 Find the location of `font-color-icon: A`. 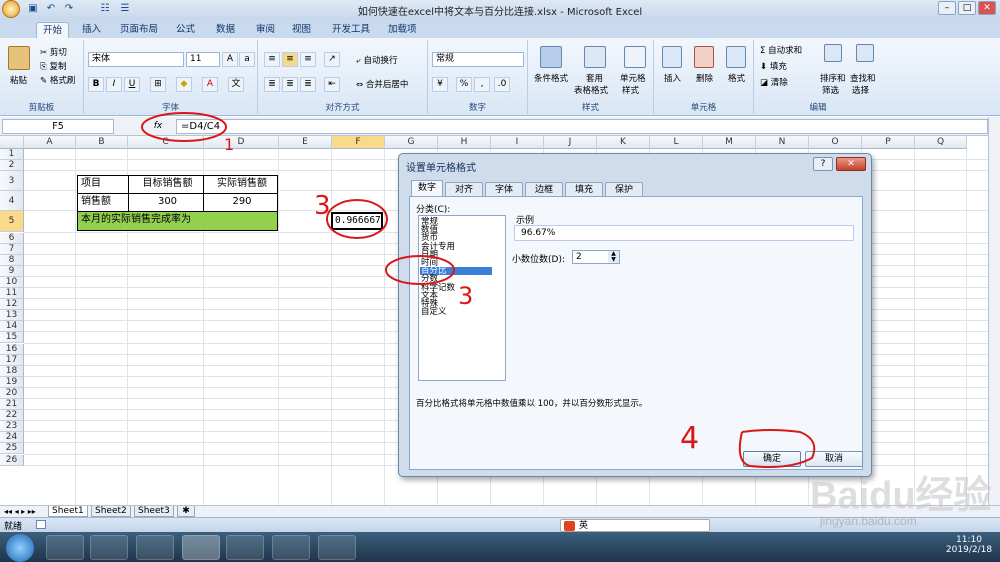

font-color-icon: A is located at coordinates (210, 84).